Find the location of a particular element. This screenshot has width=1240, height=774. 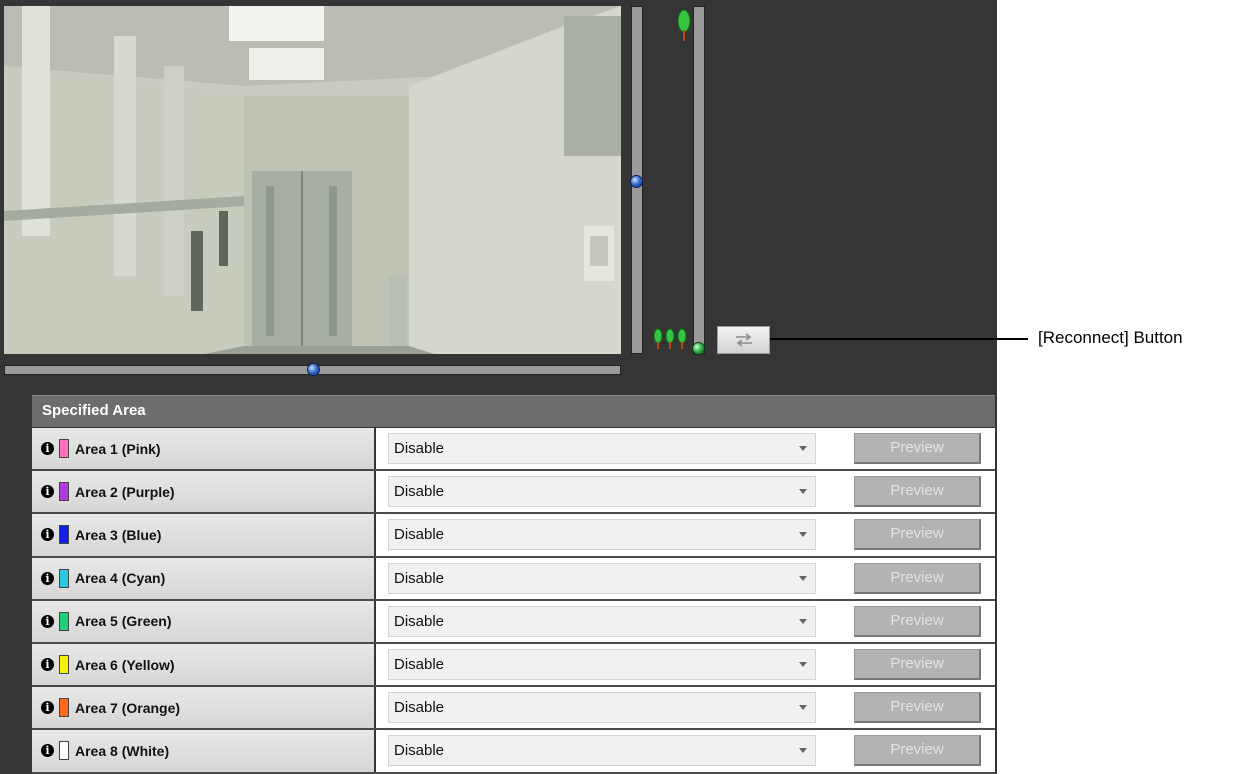

zoom-wide-trees-icon is located at coordinates (670, 338).